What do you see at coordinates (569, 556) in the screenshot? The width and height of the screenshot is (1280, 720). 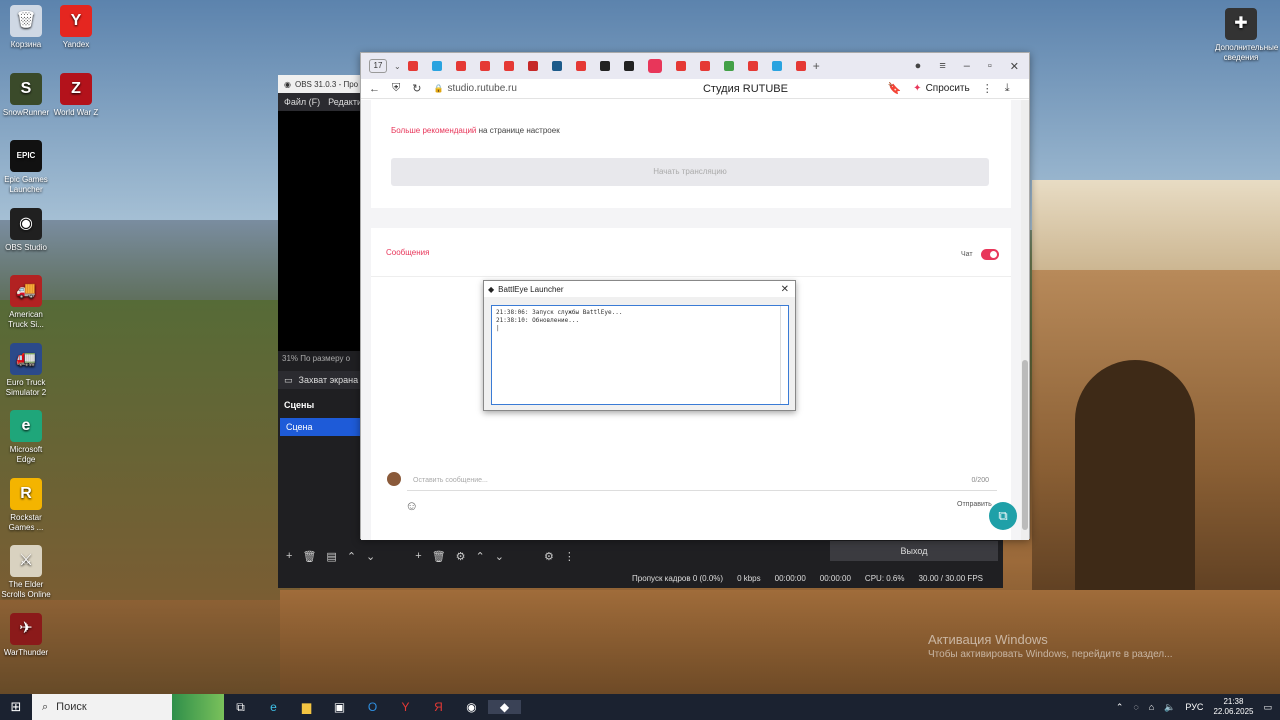 I see `more-icon: ⋮` at bounding box center [569, 556].